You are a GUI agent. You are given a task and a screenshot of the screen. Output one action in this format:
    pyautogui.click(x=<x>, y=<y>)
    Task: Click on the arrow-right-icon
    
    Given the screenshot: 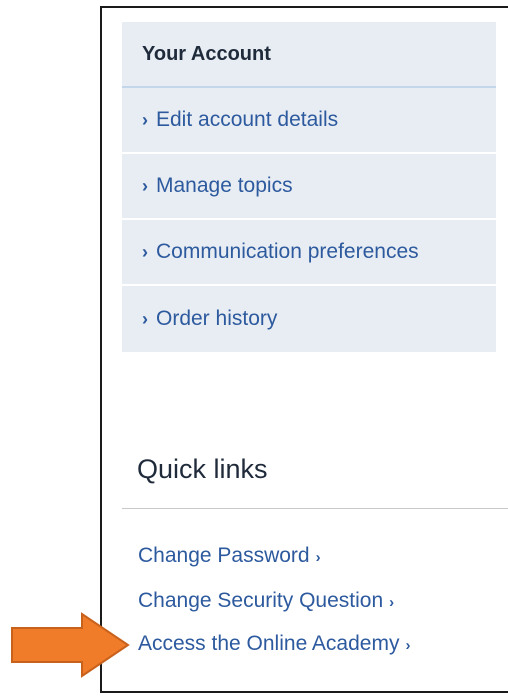 What is the action you would take?
    pyautogui.click(x=70, y=645)
    